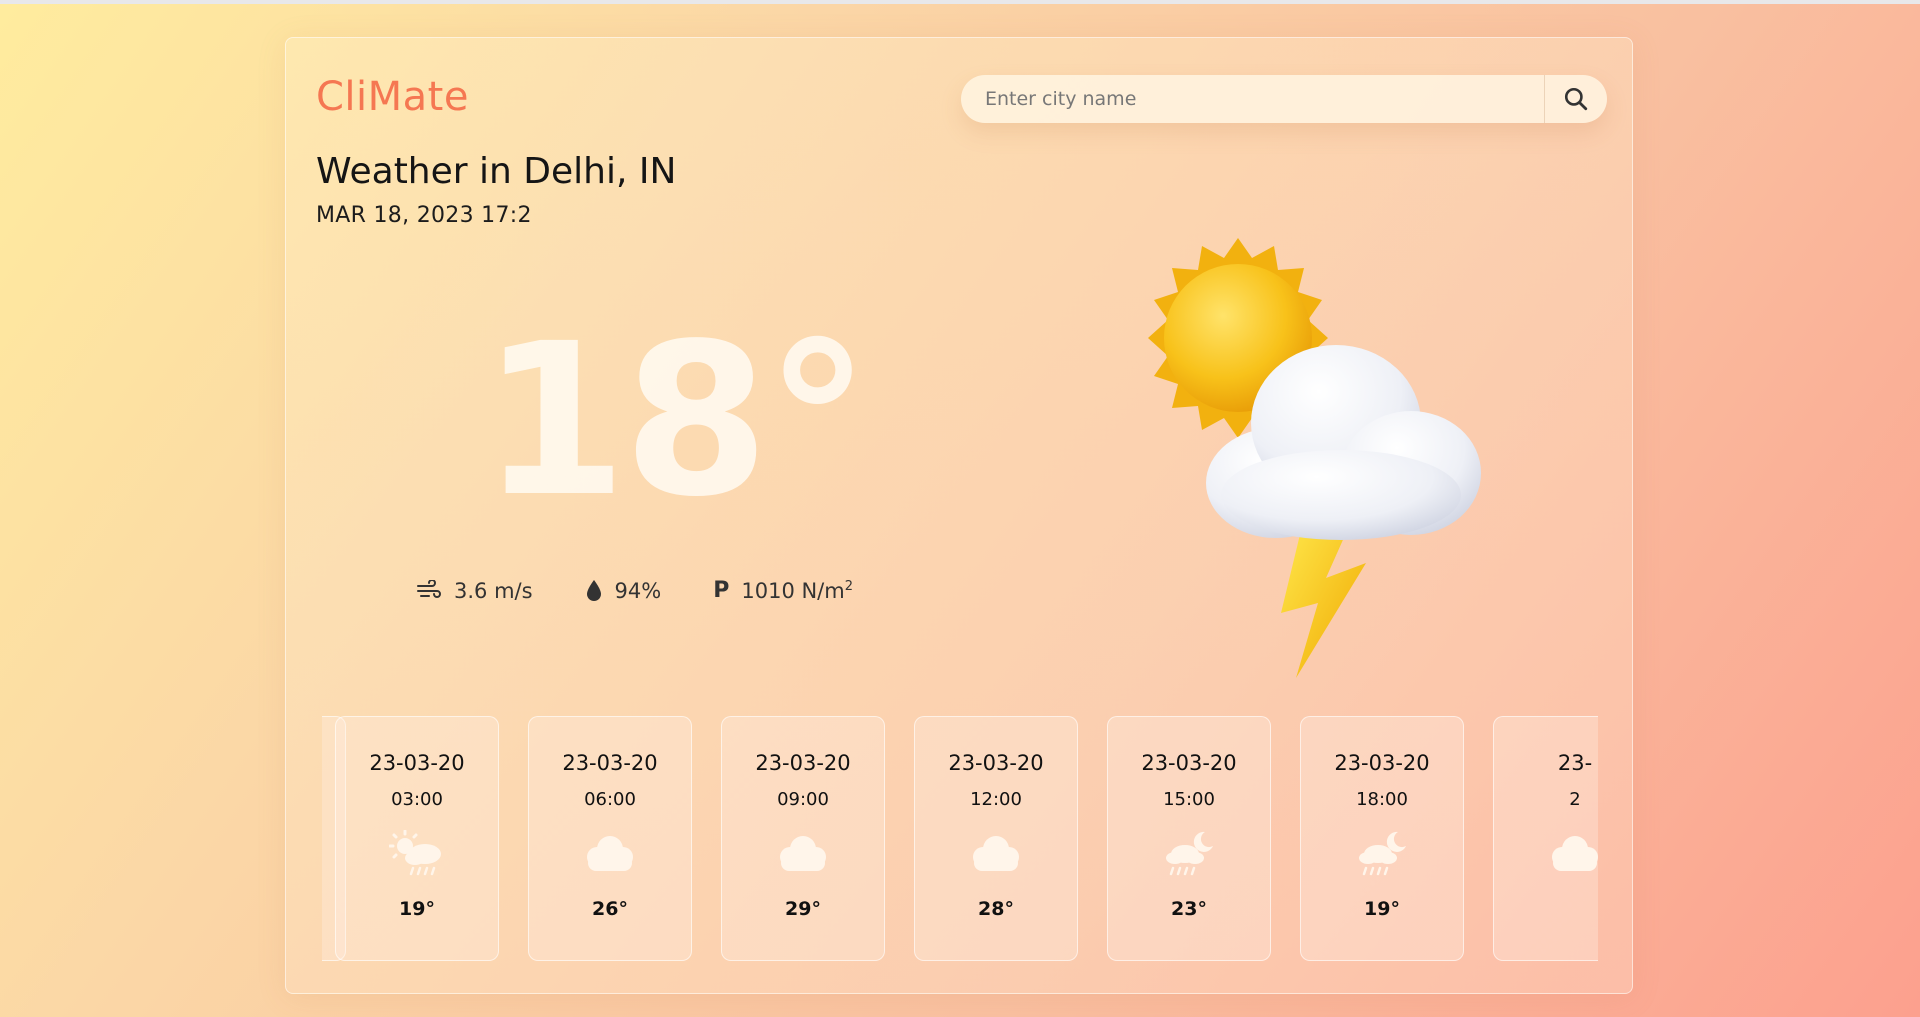  Describe the element at coordinates (996, 909) in the screenshot. I see `forecast-temp: 28°` at that location.